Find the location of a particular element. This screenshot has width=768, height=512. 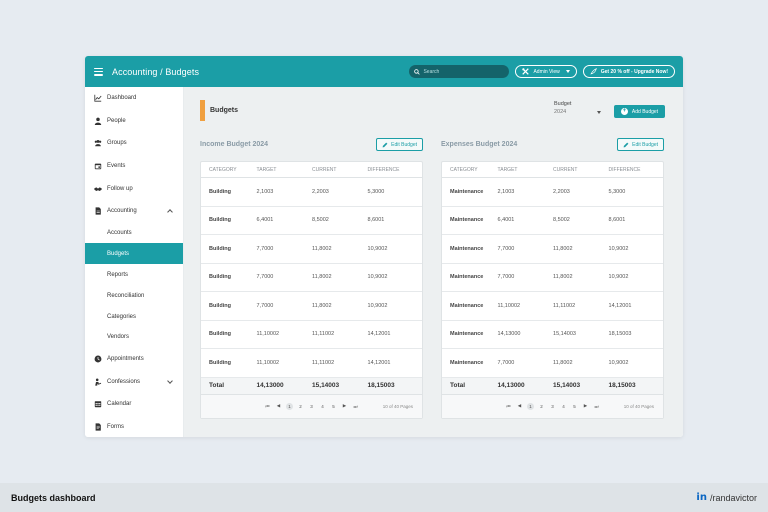

plus-circle-icon: + is located at coordinates (624, 111).